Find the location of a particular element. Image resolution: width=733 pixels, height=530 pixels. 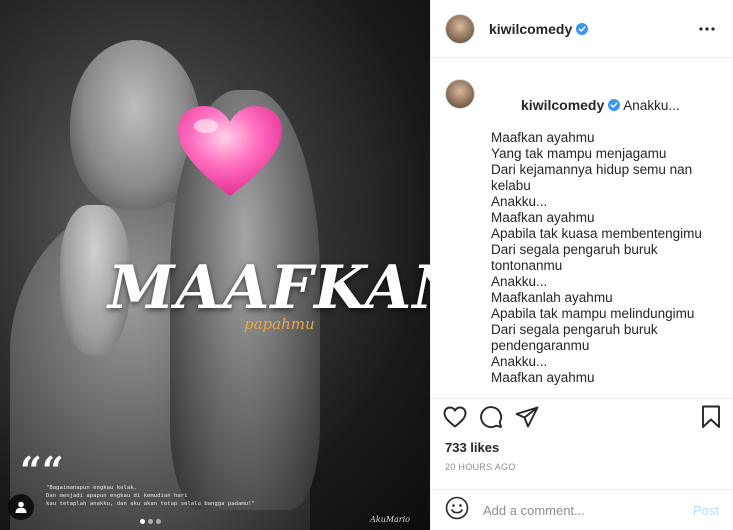

comment-icon is located at coordinates (491, 417).